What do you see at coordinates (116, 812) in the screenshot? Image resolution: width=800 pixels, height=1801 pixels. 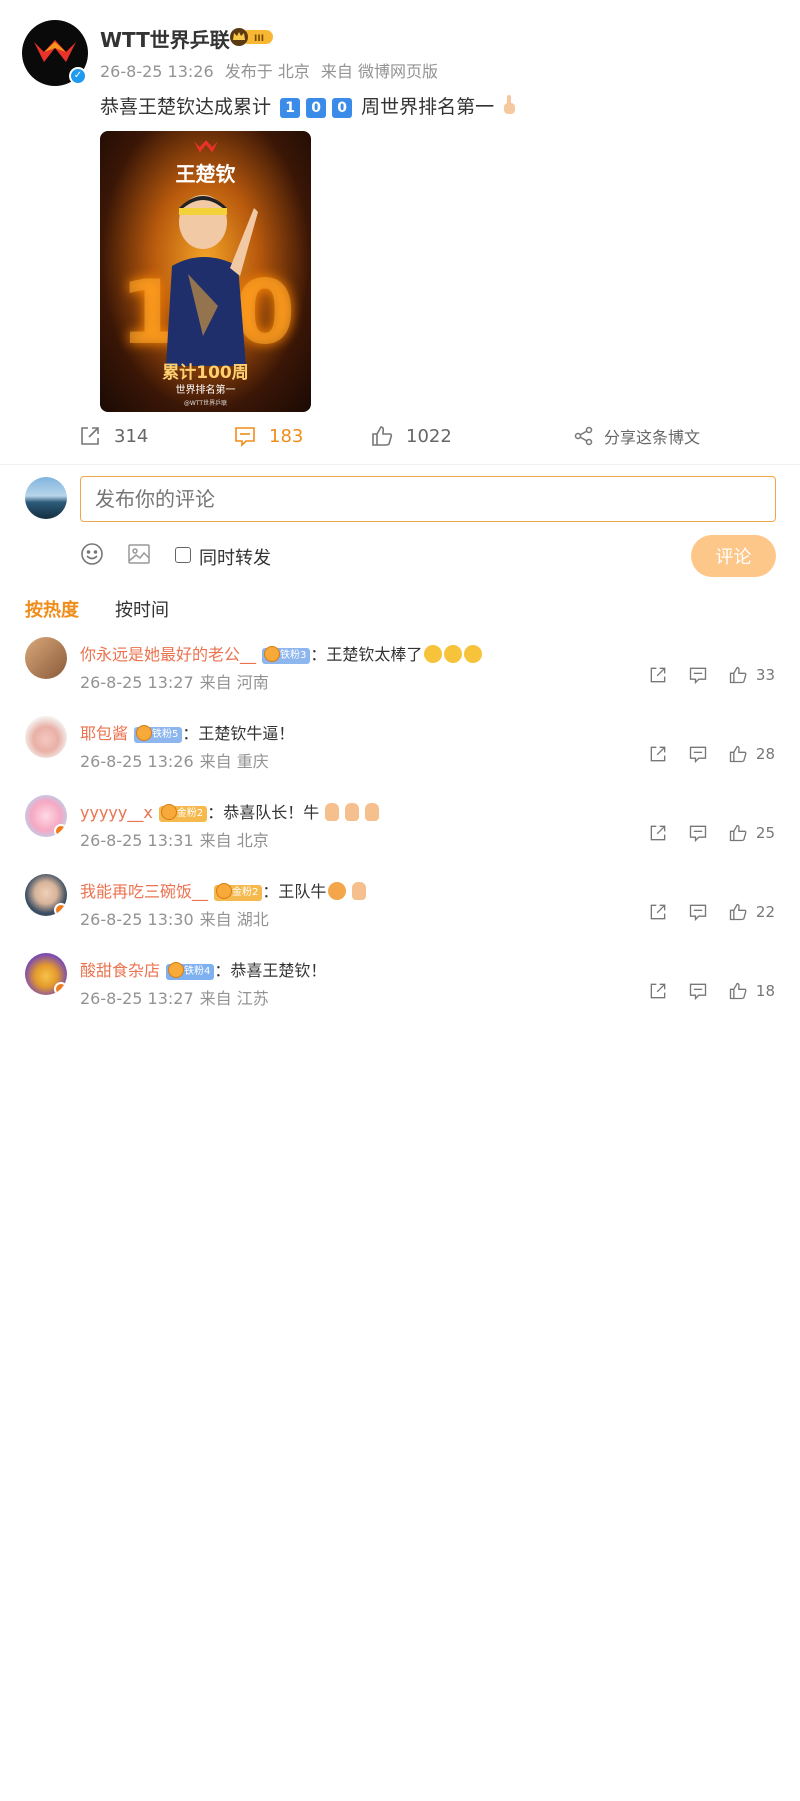 I see `commenter-name: yyyyy__x` at bounding box center [116, 812].